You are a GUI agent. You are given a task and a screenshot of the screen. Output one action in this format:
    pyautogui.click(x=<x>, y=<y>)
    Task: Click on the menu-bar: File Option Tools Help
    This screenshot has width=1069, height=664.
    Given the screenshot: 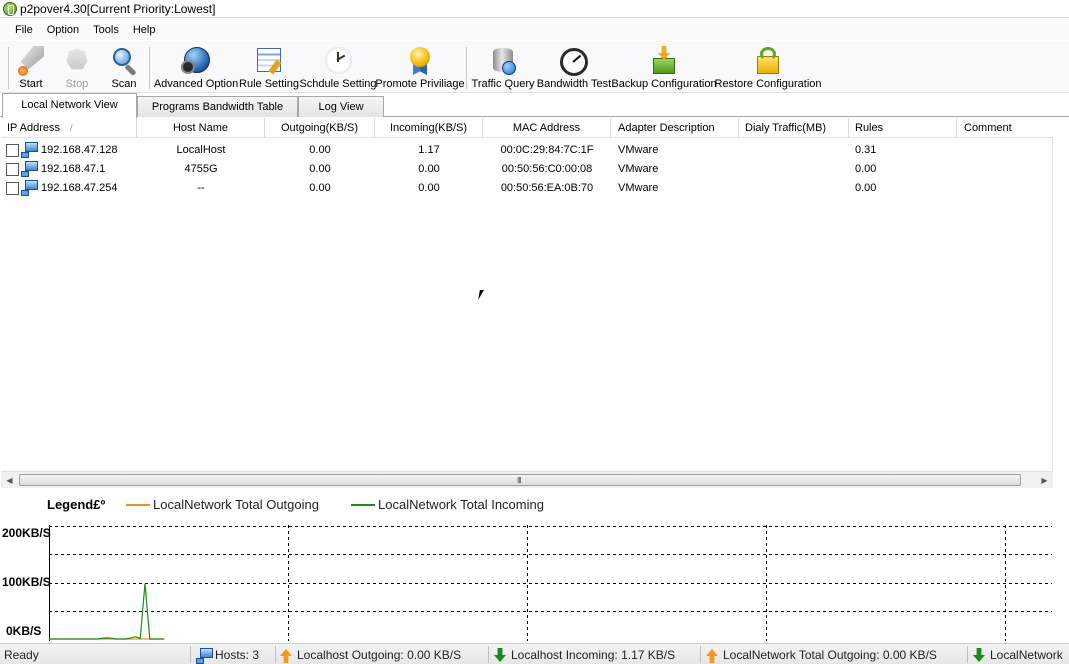 What is the action you would take?
    pyautogui.click(x=534, y=30)
    